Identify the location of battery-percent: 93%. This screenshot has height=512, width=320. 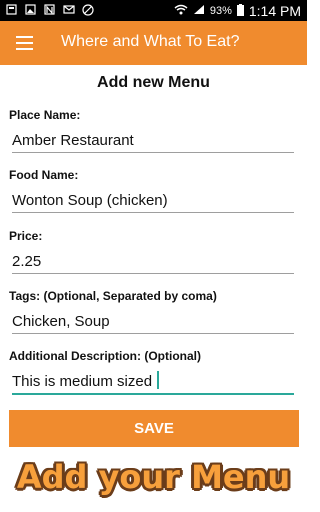
(220, 11).